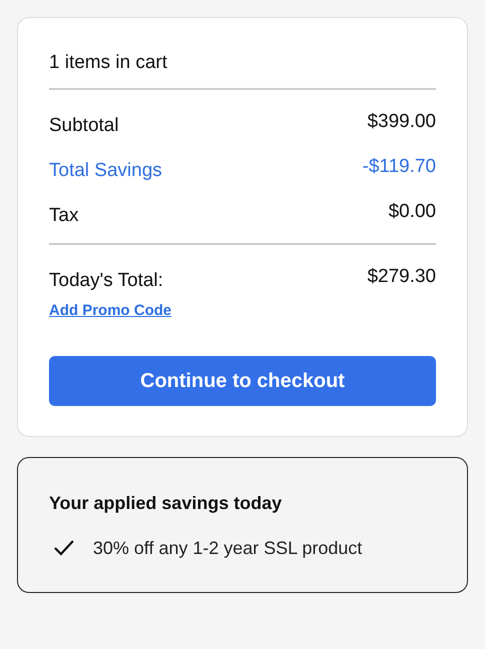 This screenshot has width=485, height=649. I want to click on items-count: 1 items in cart, so click(108, 63).